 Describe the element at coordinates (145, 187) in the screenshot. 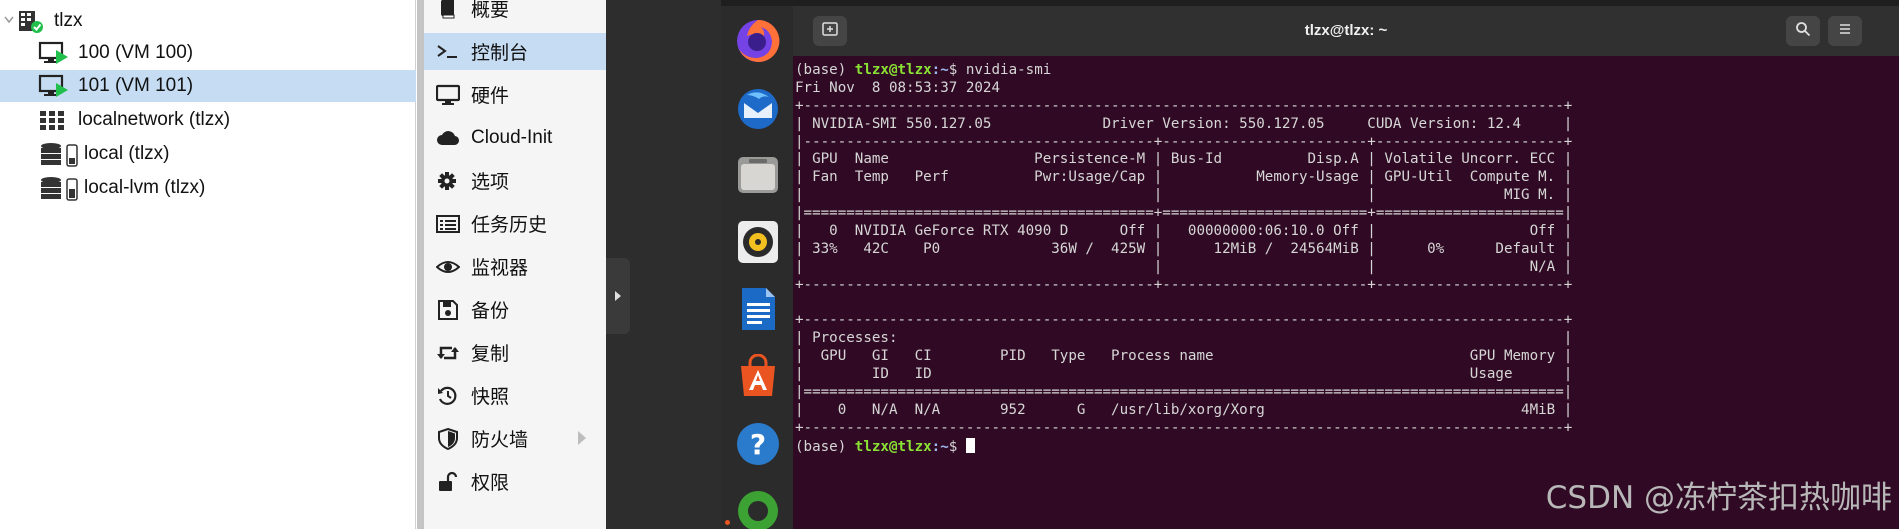

I see `tree-item-label: local-lvm (tlzx)` at that location.